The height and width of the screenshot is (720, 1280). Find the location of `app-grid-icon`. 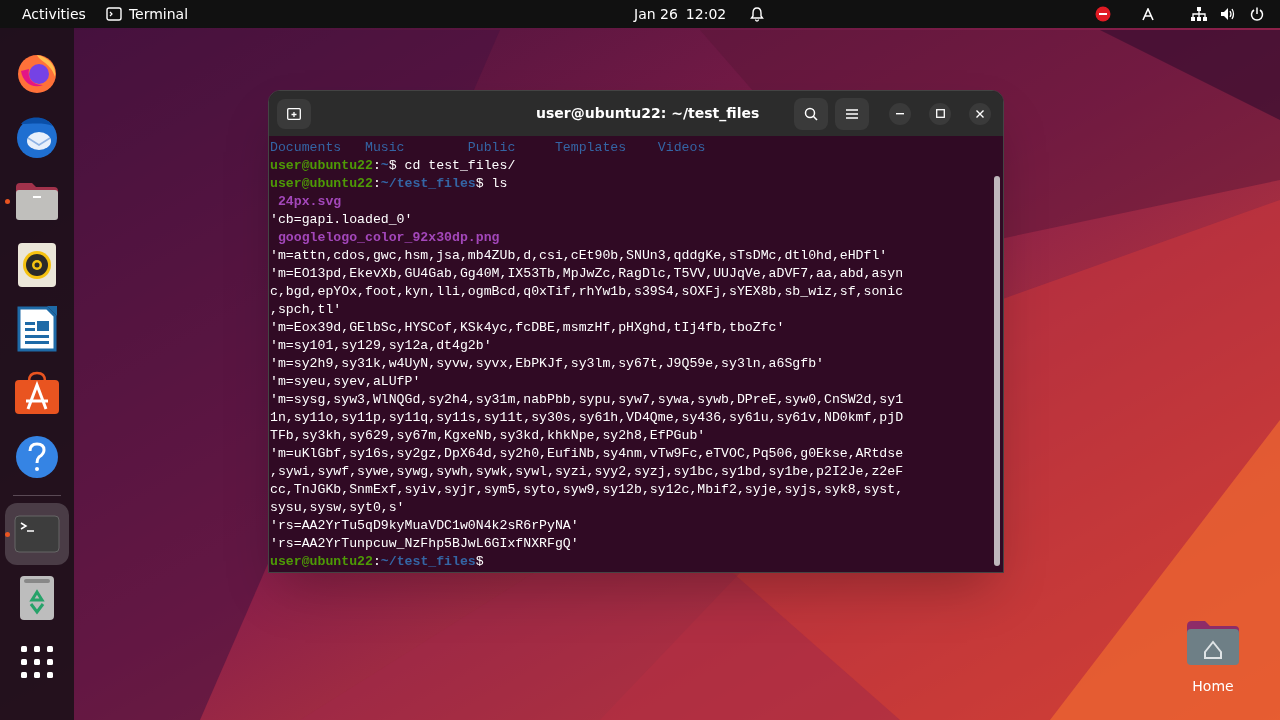

app-grid-icon is located at coordinates (37, 662).